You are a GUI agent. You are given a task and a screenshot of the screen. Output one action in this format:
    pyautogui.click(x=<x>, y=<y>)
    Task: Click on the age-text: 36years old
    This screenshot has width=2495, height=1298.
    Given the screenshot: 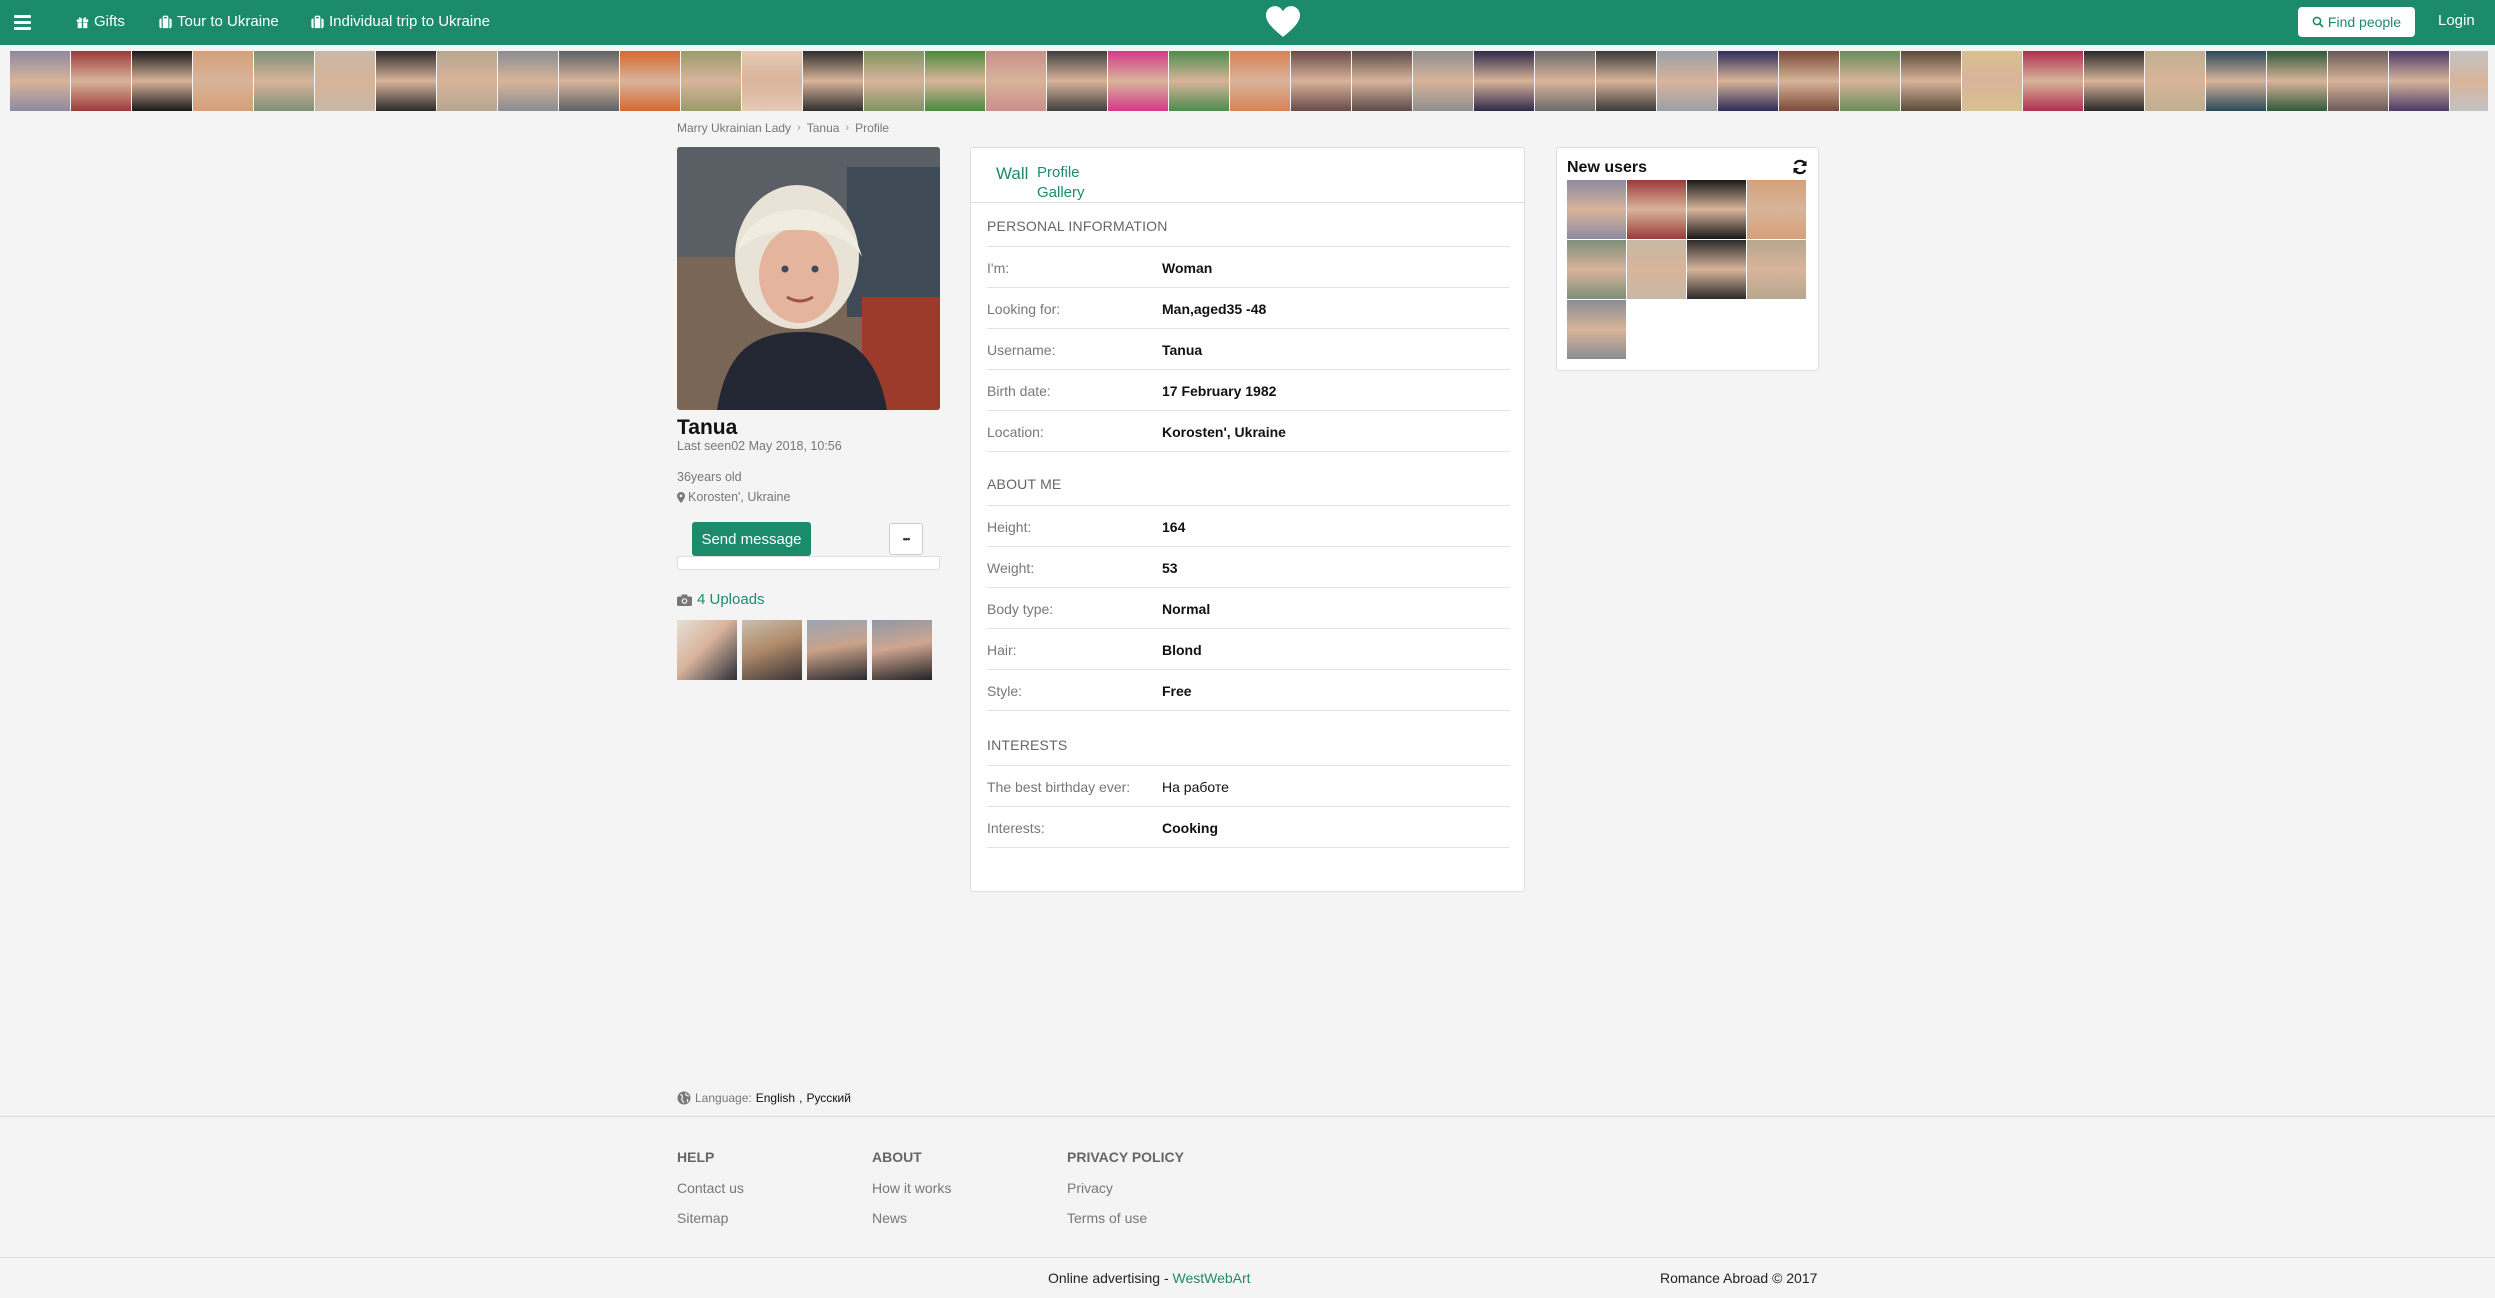 What is the action you would take?
    pyautogui.click(x=709, y=477)
    